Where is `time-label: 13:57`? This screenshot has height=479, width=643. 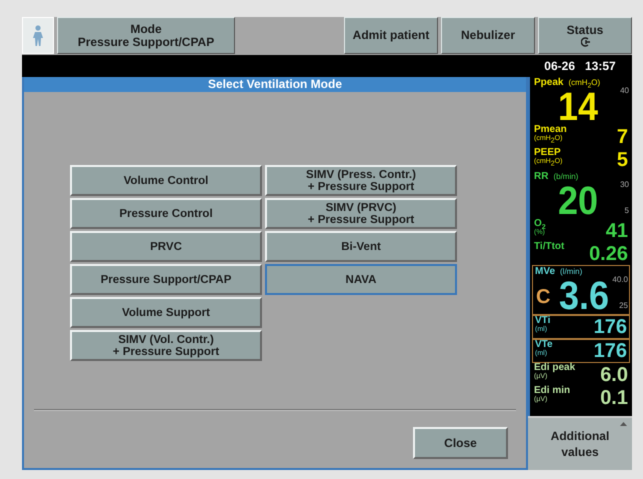
time-label: 13:57 is located at coordinates (600, 66).